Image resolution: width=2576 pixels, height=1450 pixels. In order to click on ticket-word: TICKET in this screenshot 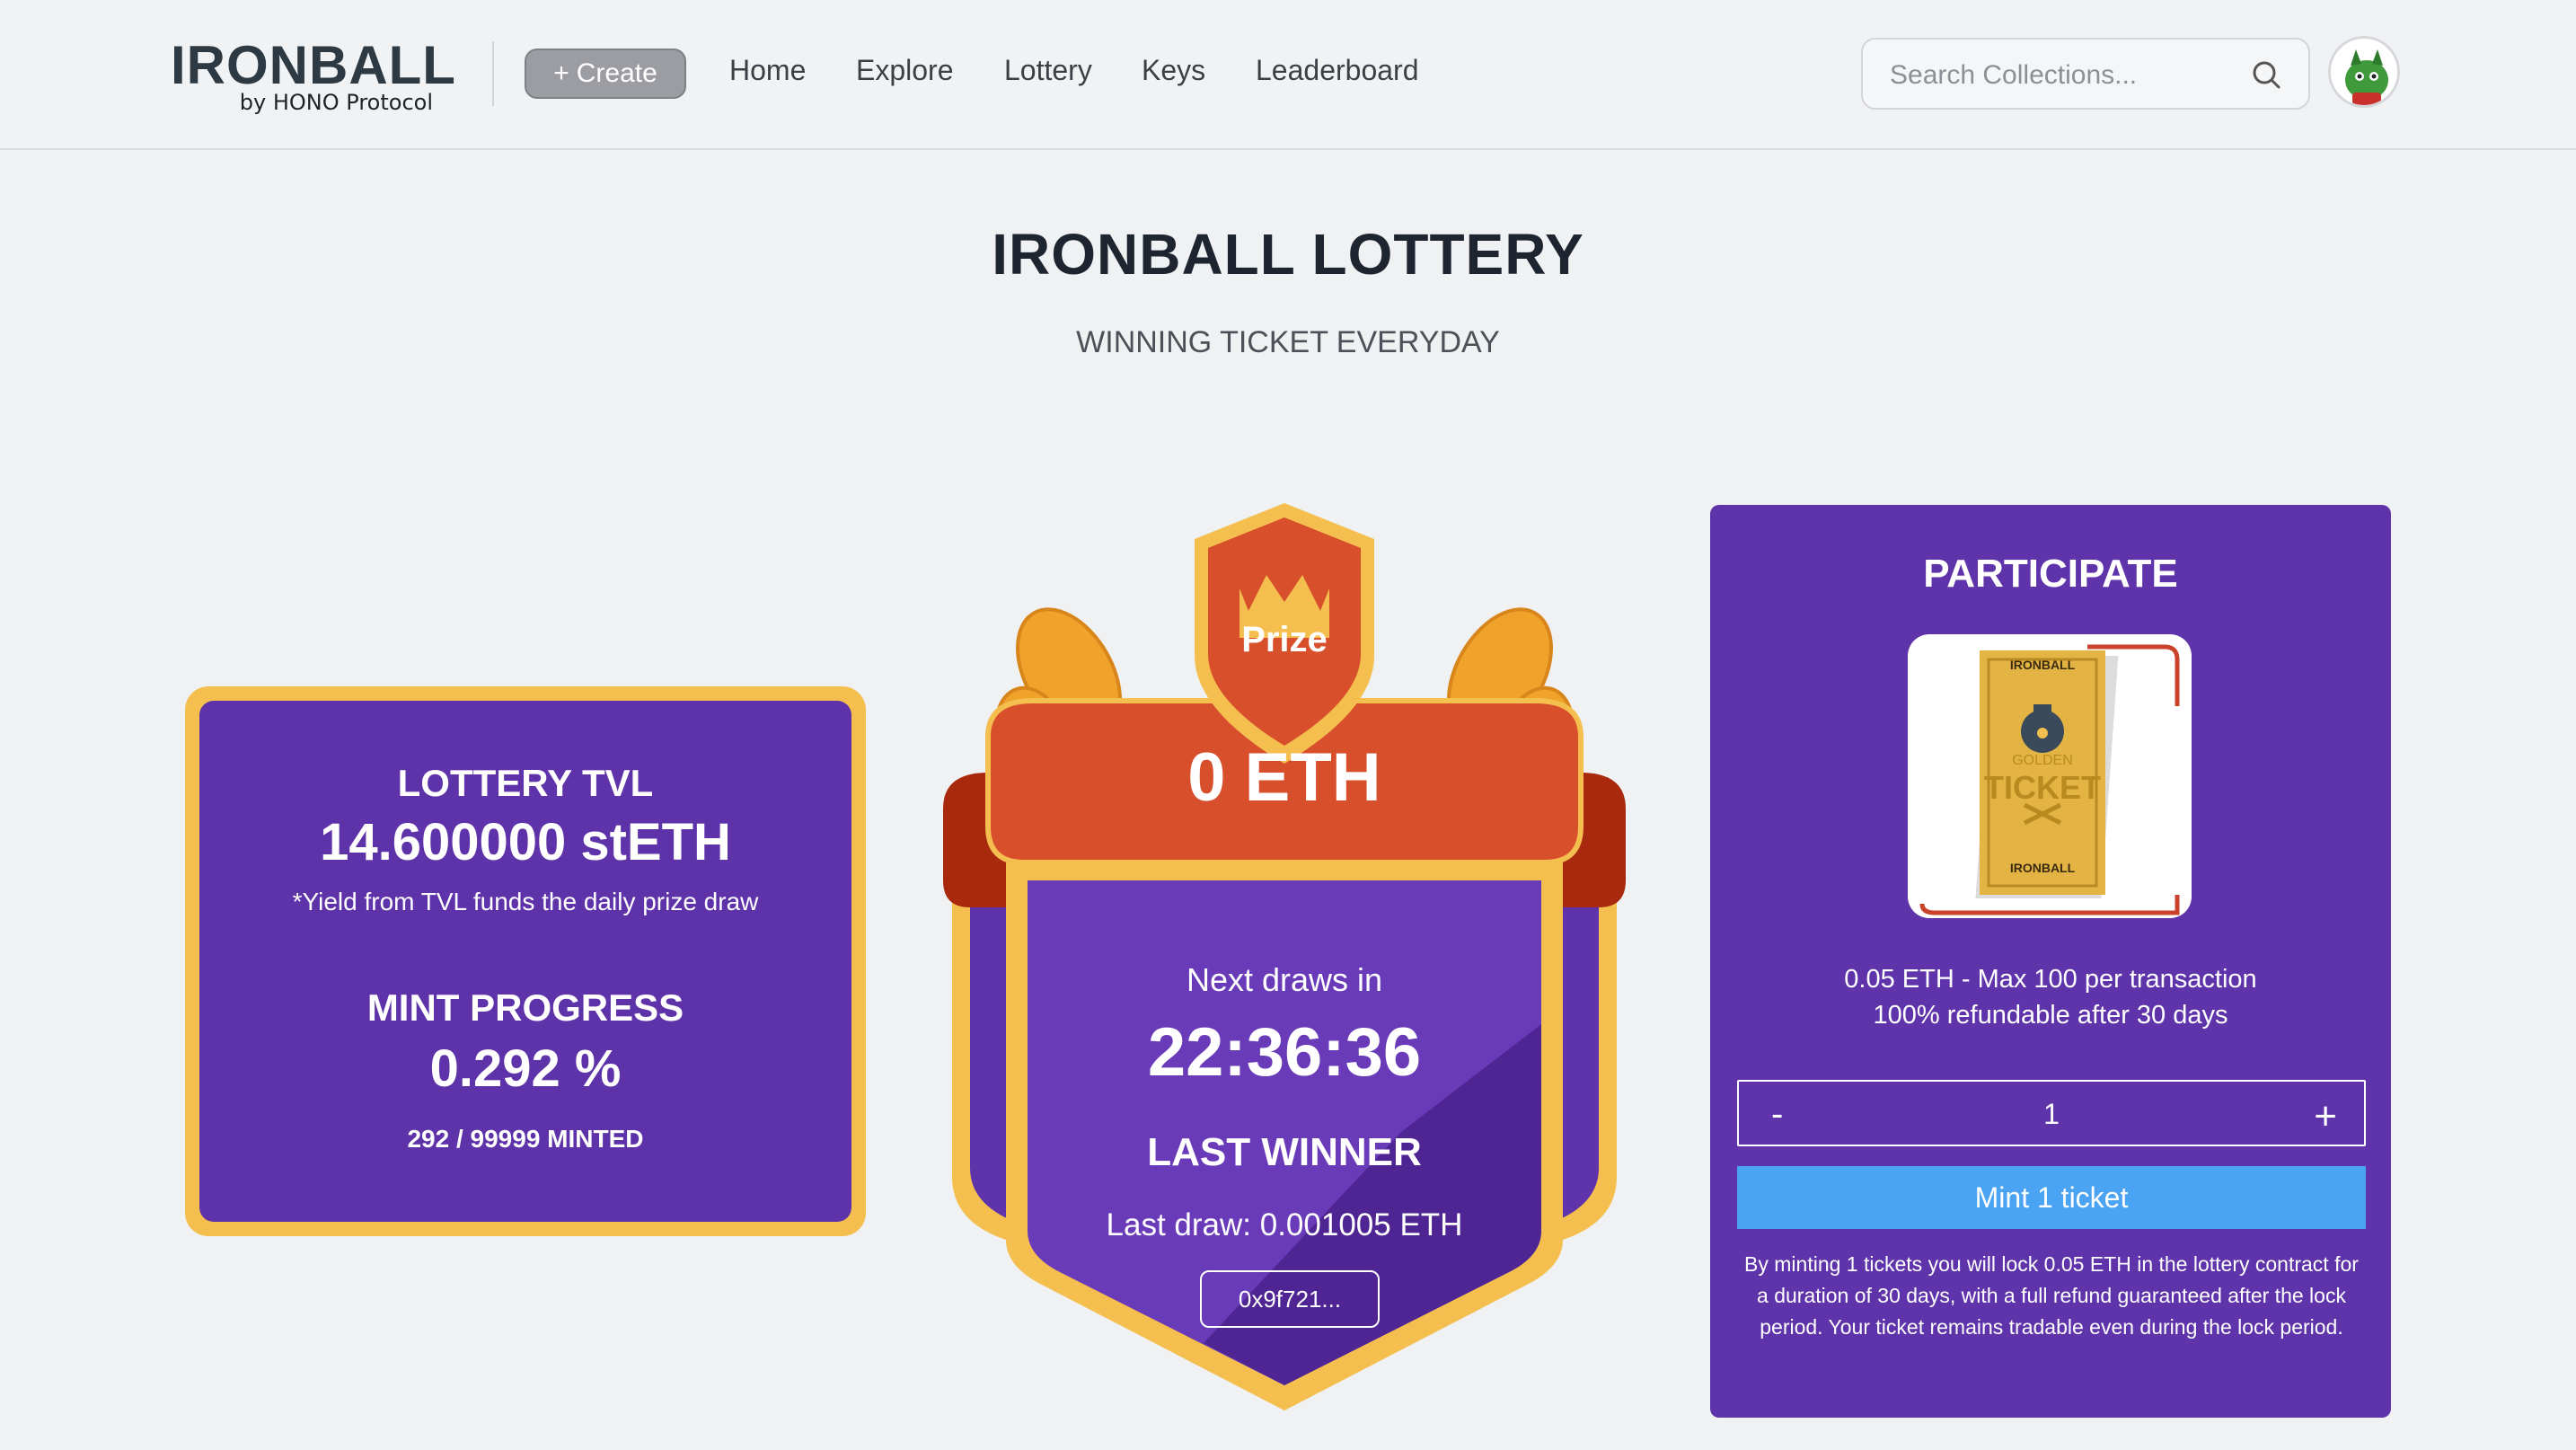, I will do `click(2042, 788)`.